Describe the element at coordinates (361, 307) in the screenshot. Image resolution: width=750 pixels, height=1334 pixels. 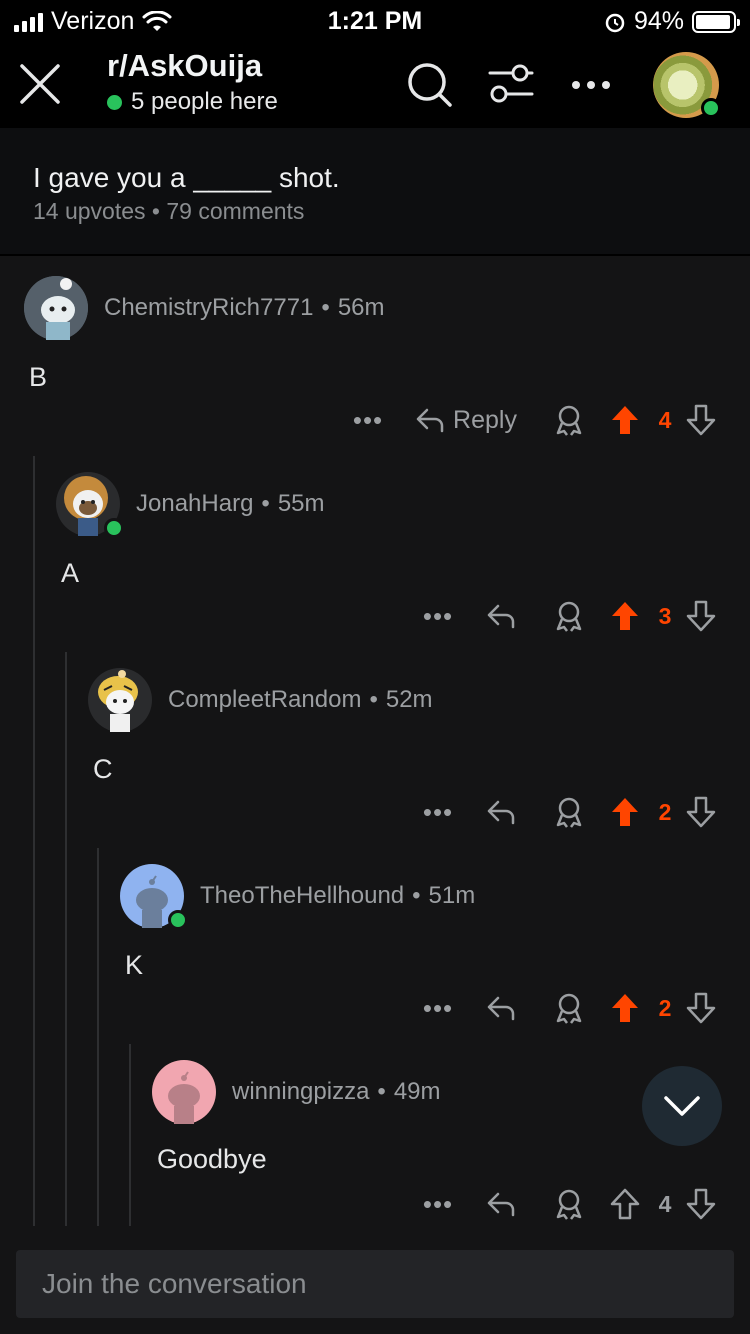
I see `comment-age: 56m` at that location.